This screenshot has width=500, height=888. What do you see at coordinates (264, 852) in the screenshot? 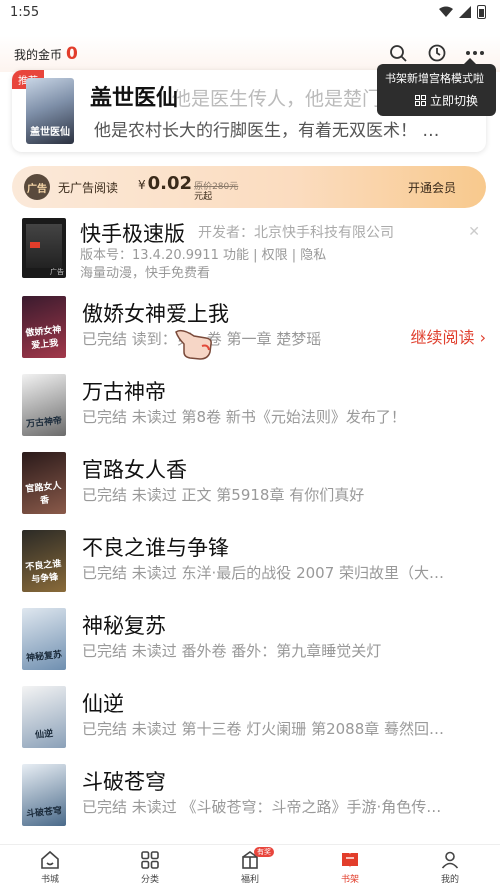
I see `welfare-badge: 有奖` at bounding box center [264, 852].